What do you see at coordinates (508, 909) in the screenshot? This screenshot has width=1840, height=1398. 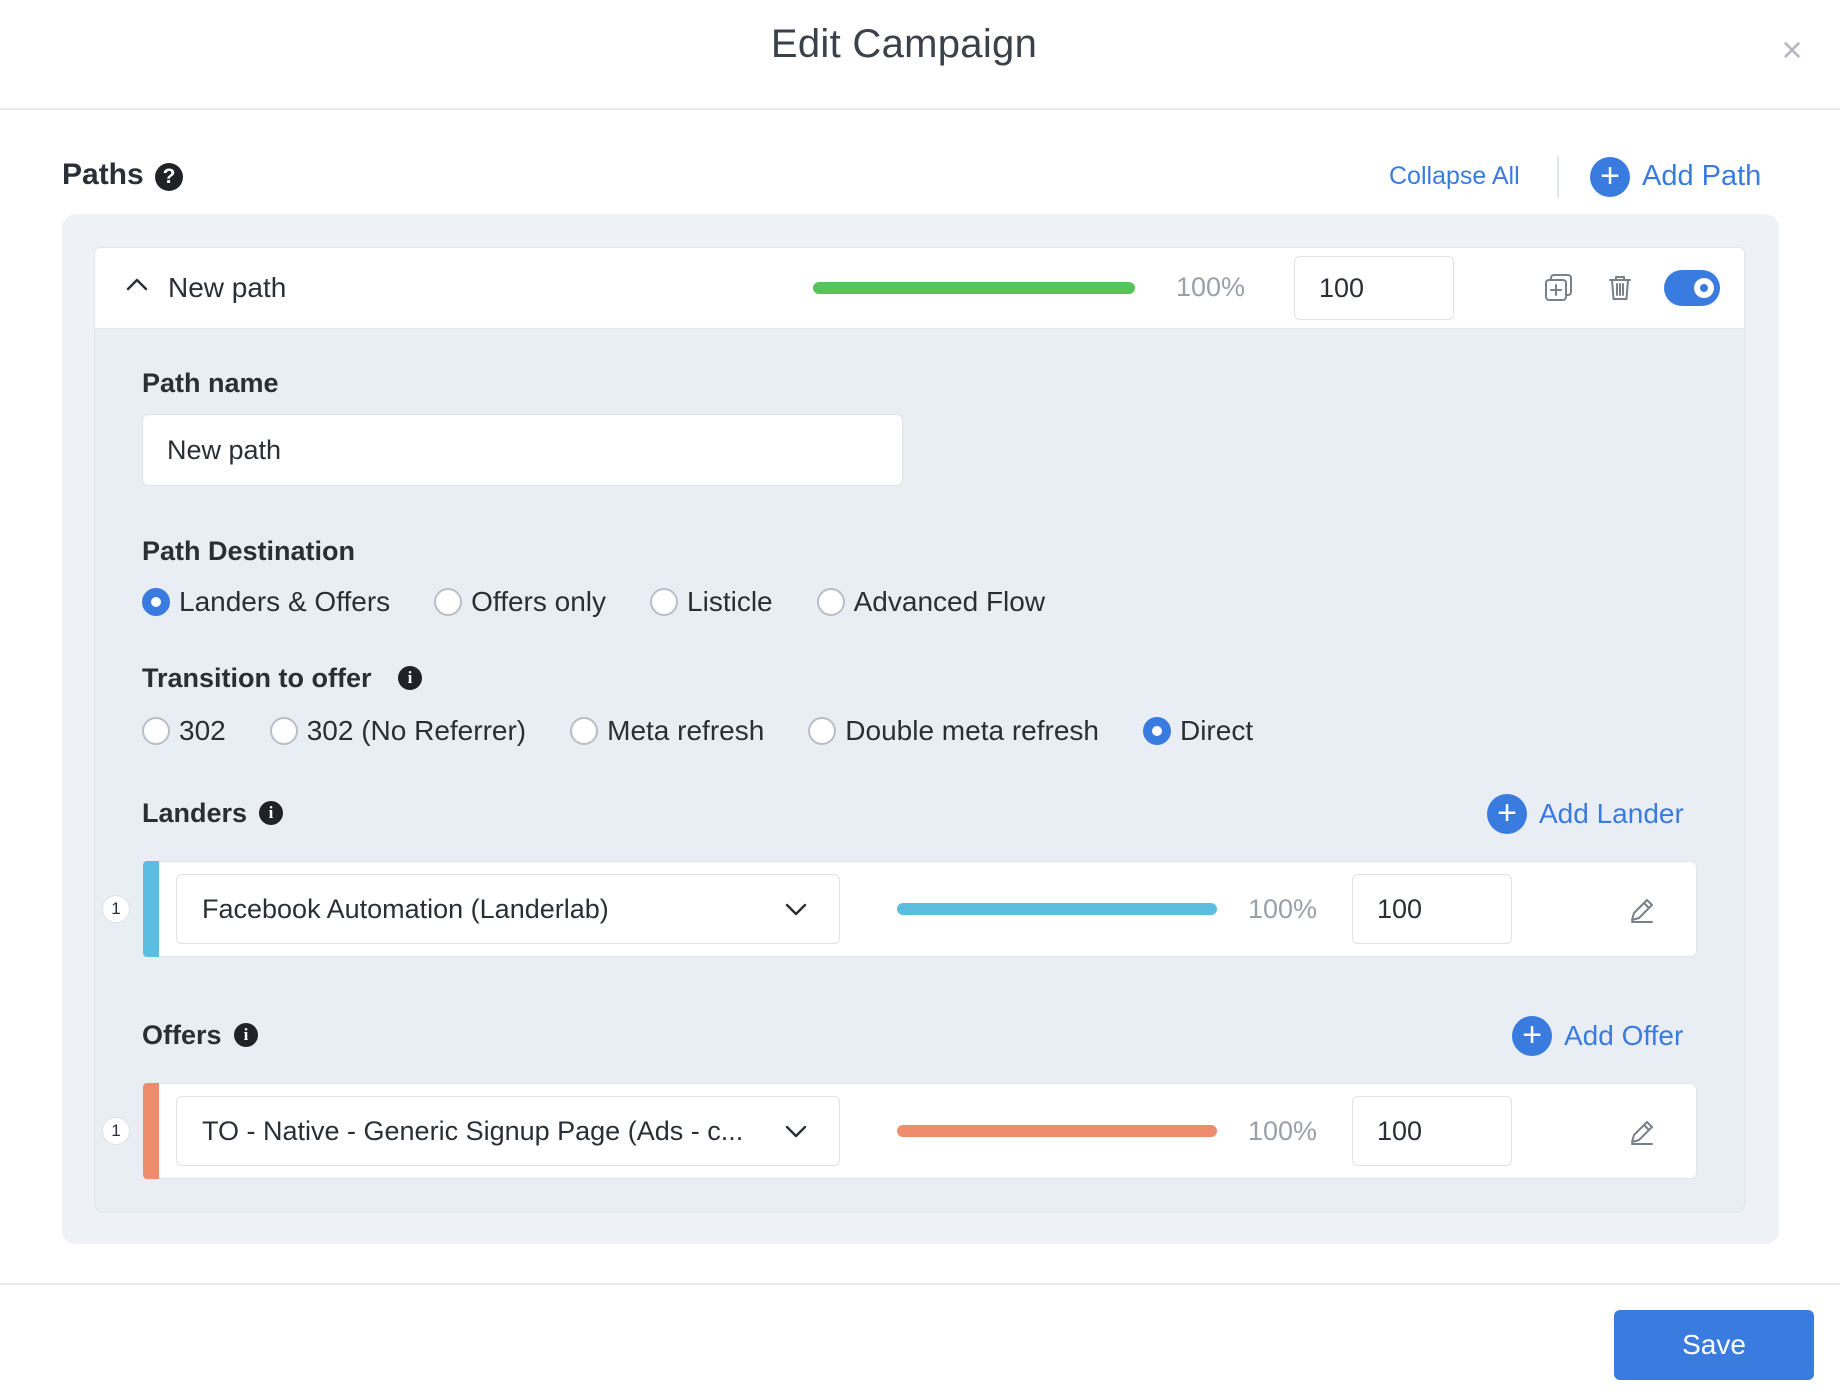 I see `lander-select: Facebook Automation (Landerlab)` at bounding box center [508, 909].